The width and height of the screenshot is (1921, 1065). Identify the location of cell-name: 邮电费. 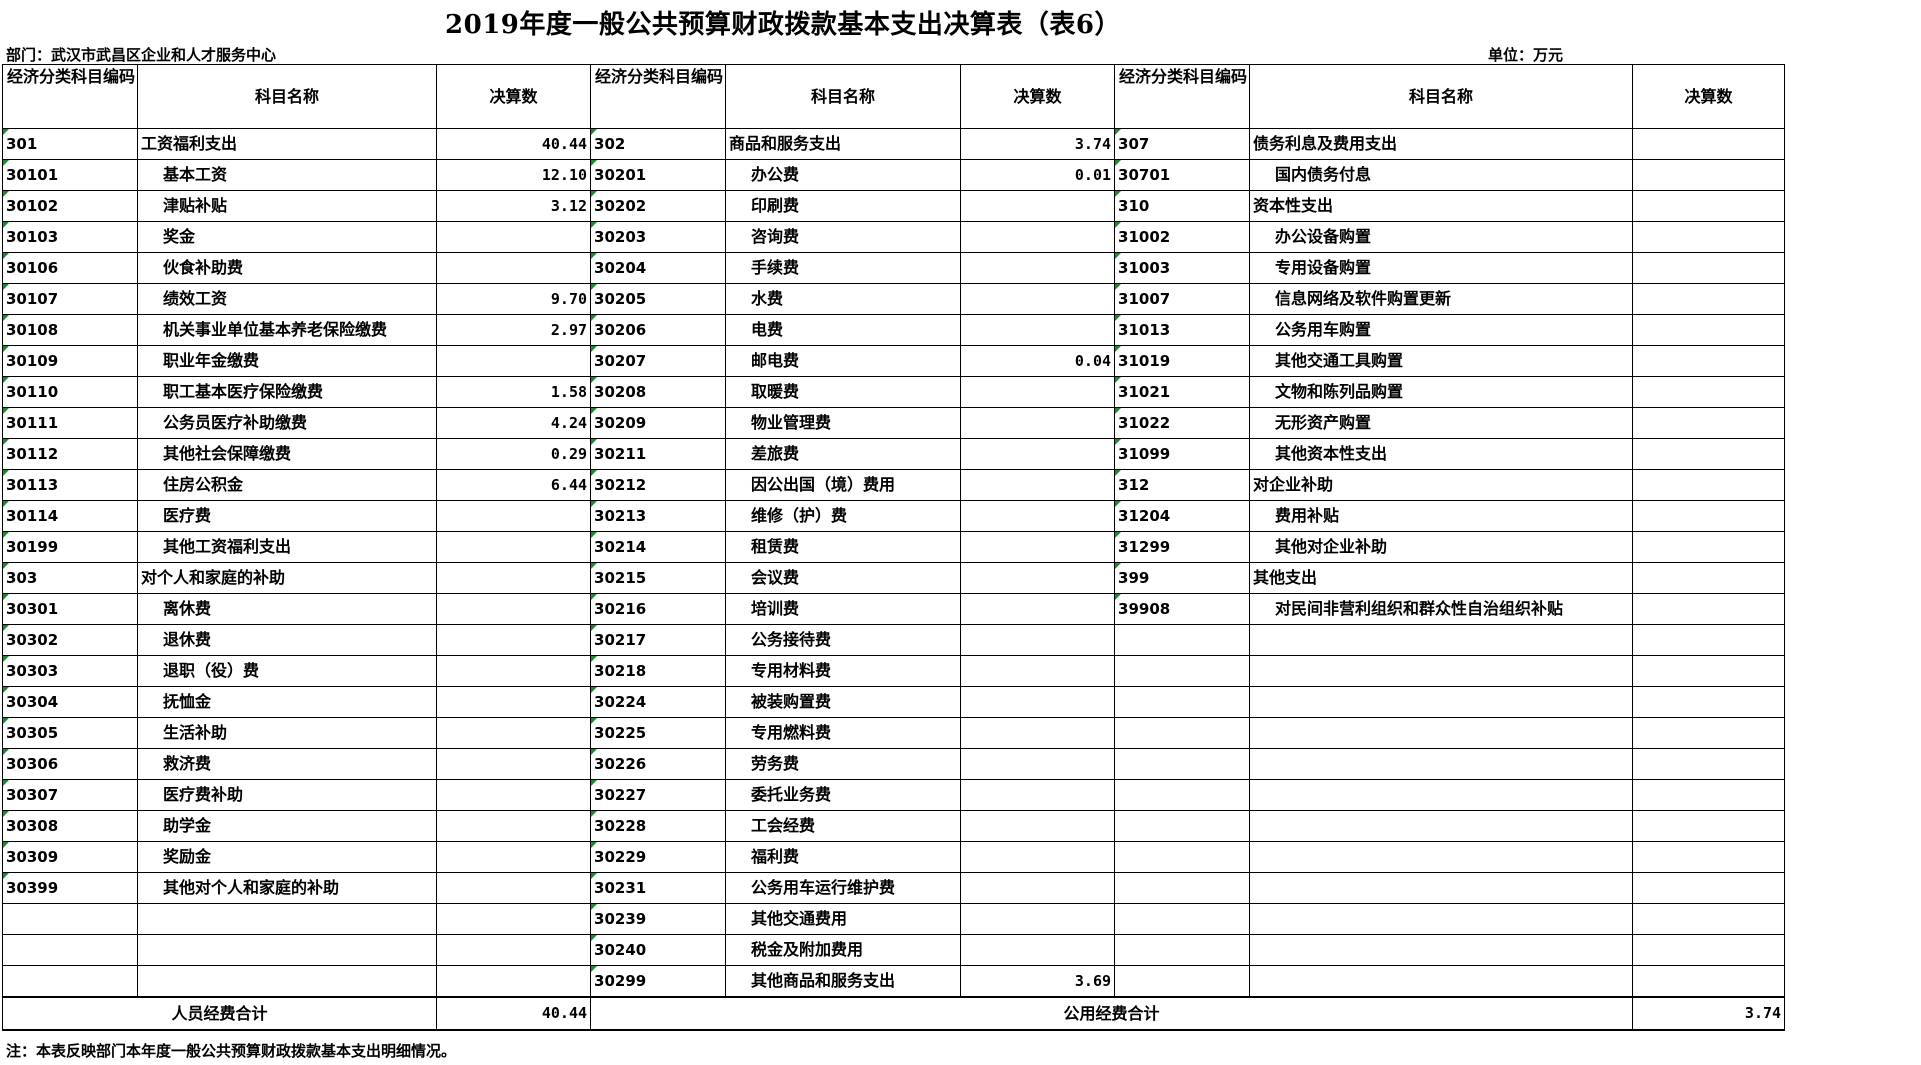
(843, 361).